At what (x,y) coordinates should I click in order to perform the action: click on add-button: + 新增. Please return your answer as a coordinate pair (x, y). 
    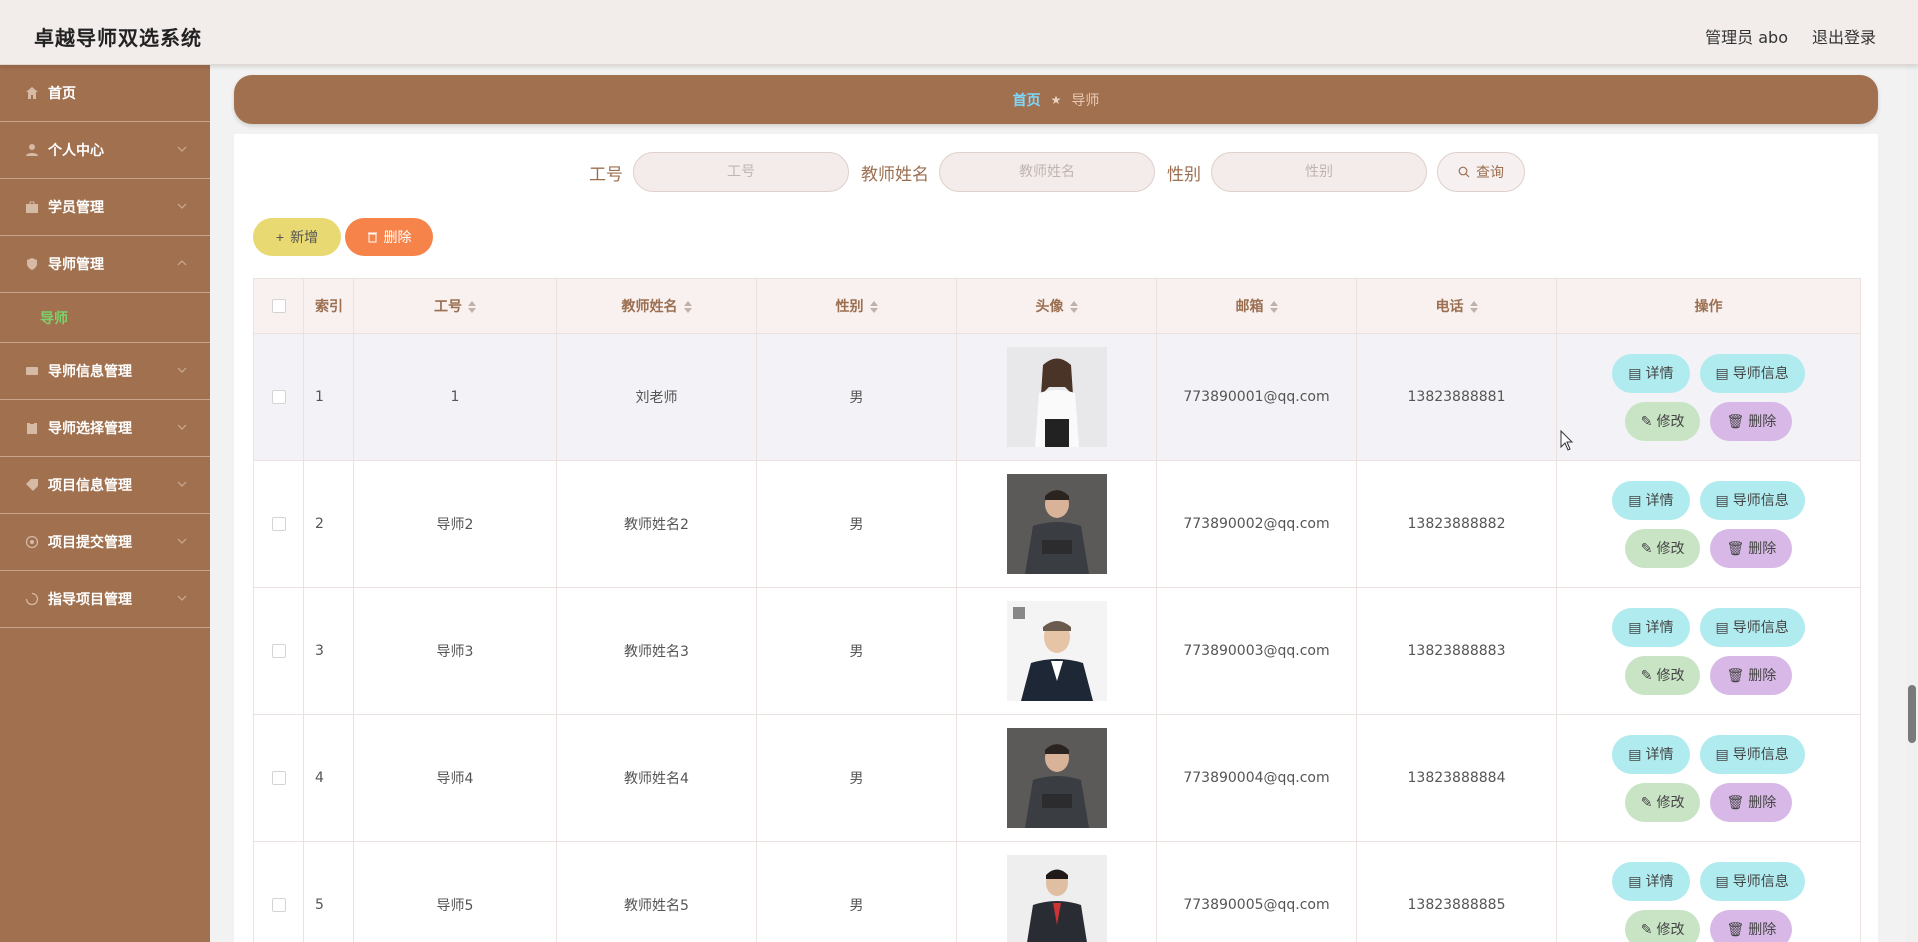
    Looking at the image, I should click on (297, 237).